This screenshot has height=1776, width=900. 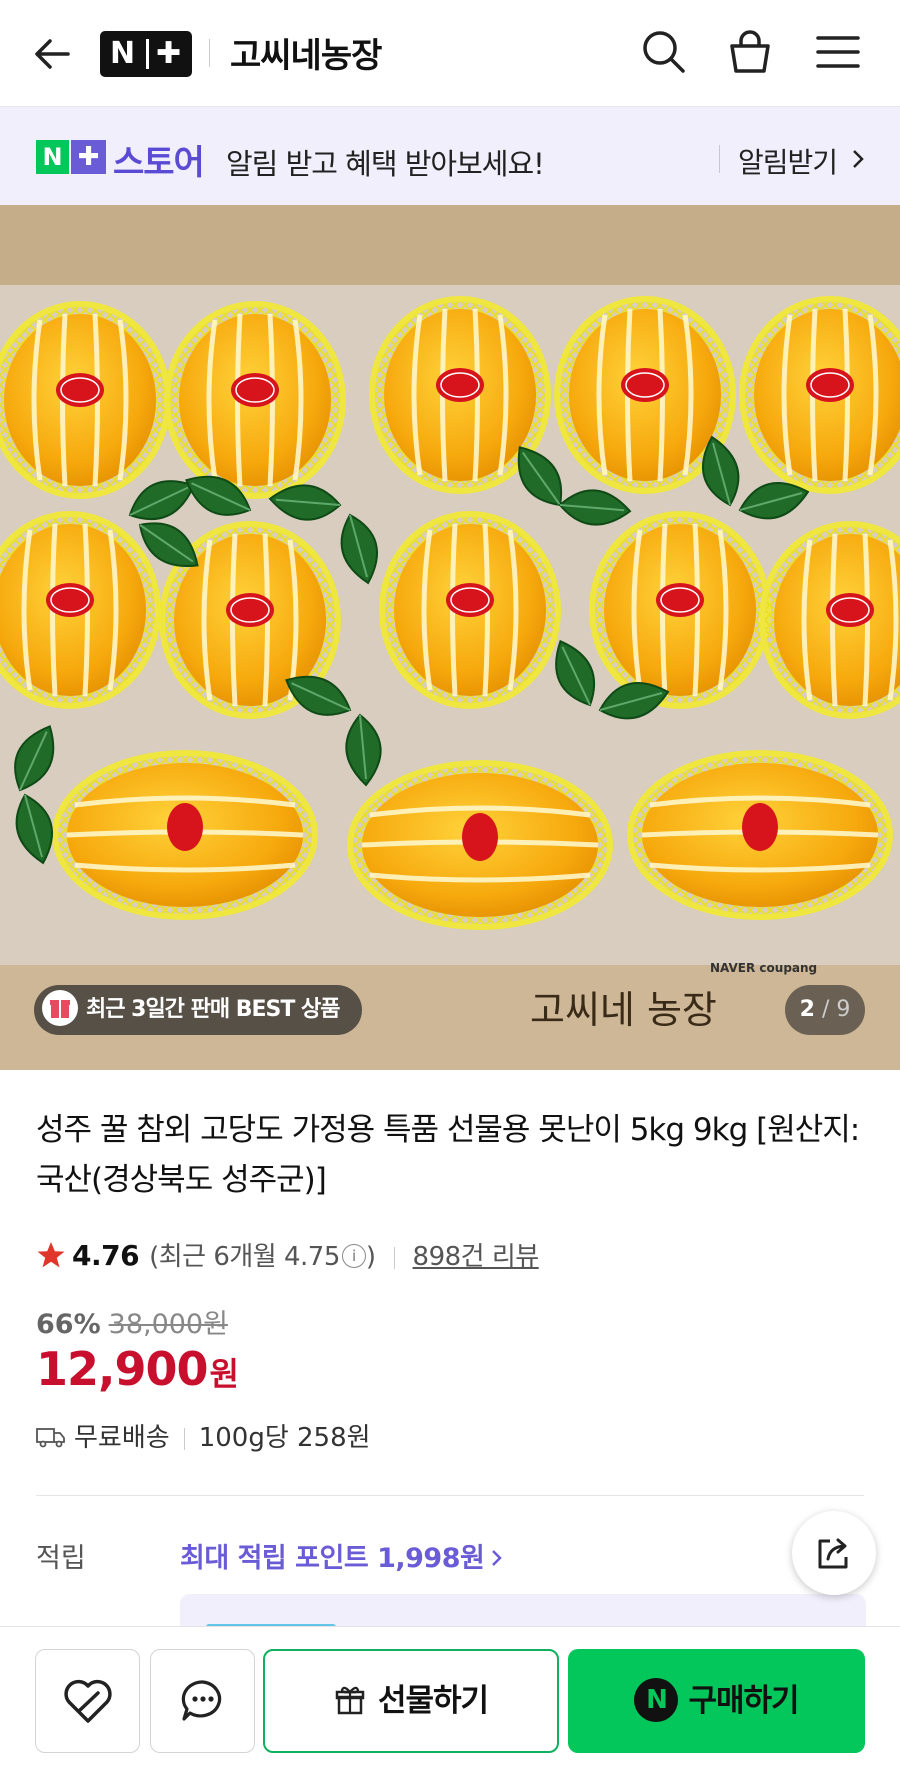 What do you see at coordinates (743, 1701) in the screenshot?
I see `buy-button-label: 구매하기` at bounding box center [743, 1701].